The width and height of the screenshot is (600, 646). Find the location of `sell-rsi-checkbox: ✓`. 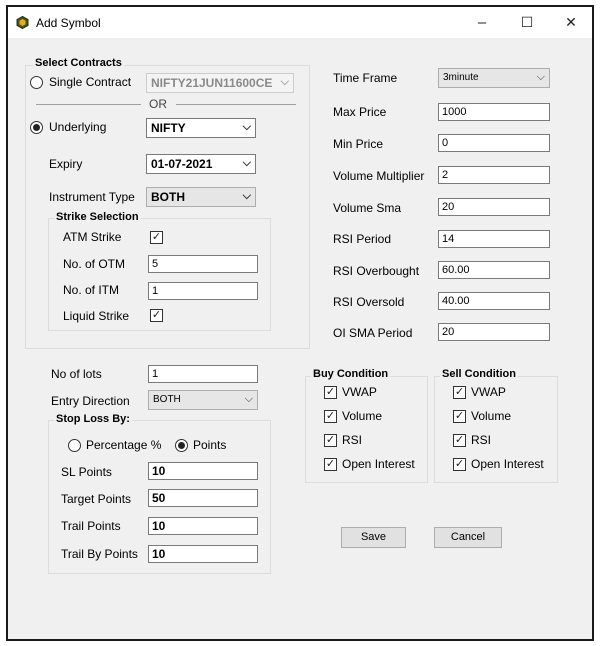

sell-rsi-checkbox: ✓ is located at coordinates (459, 440).